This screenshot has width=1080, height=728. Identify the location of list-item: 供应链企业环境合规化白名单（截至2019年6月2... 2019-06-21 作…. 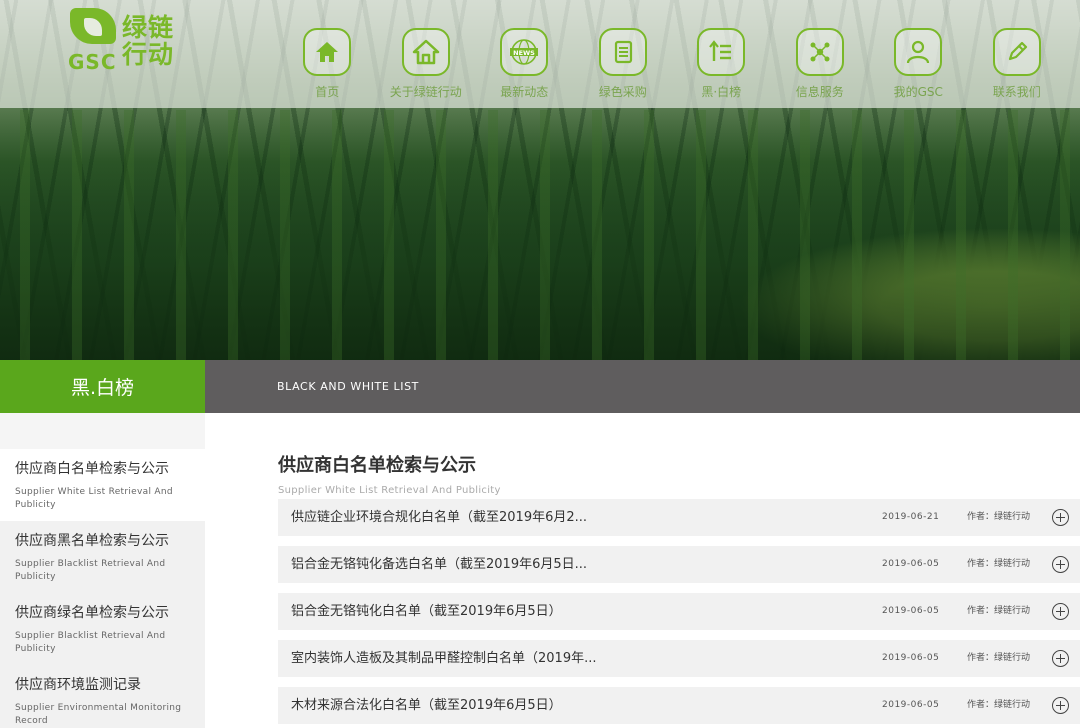
(679, 517).